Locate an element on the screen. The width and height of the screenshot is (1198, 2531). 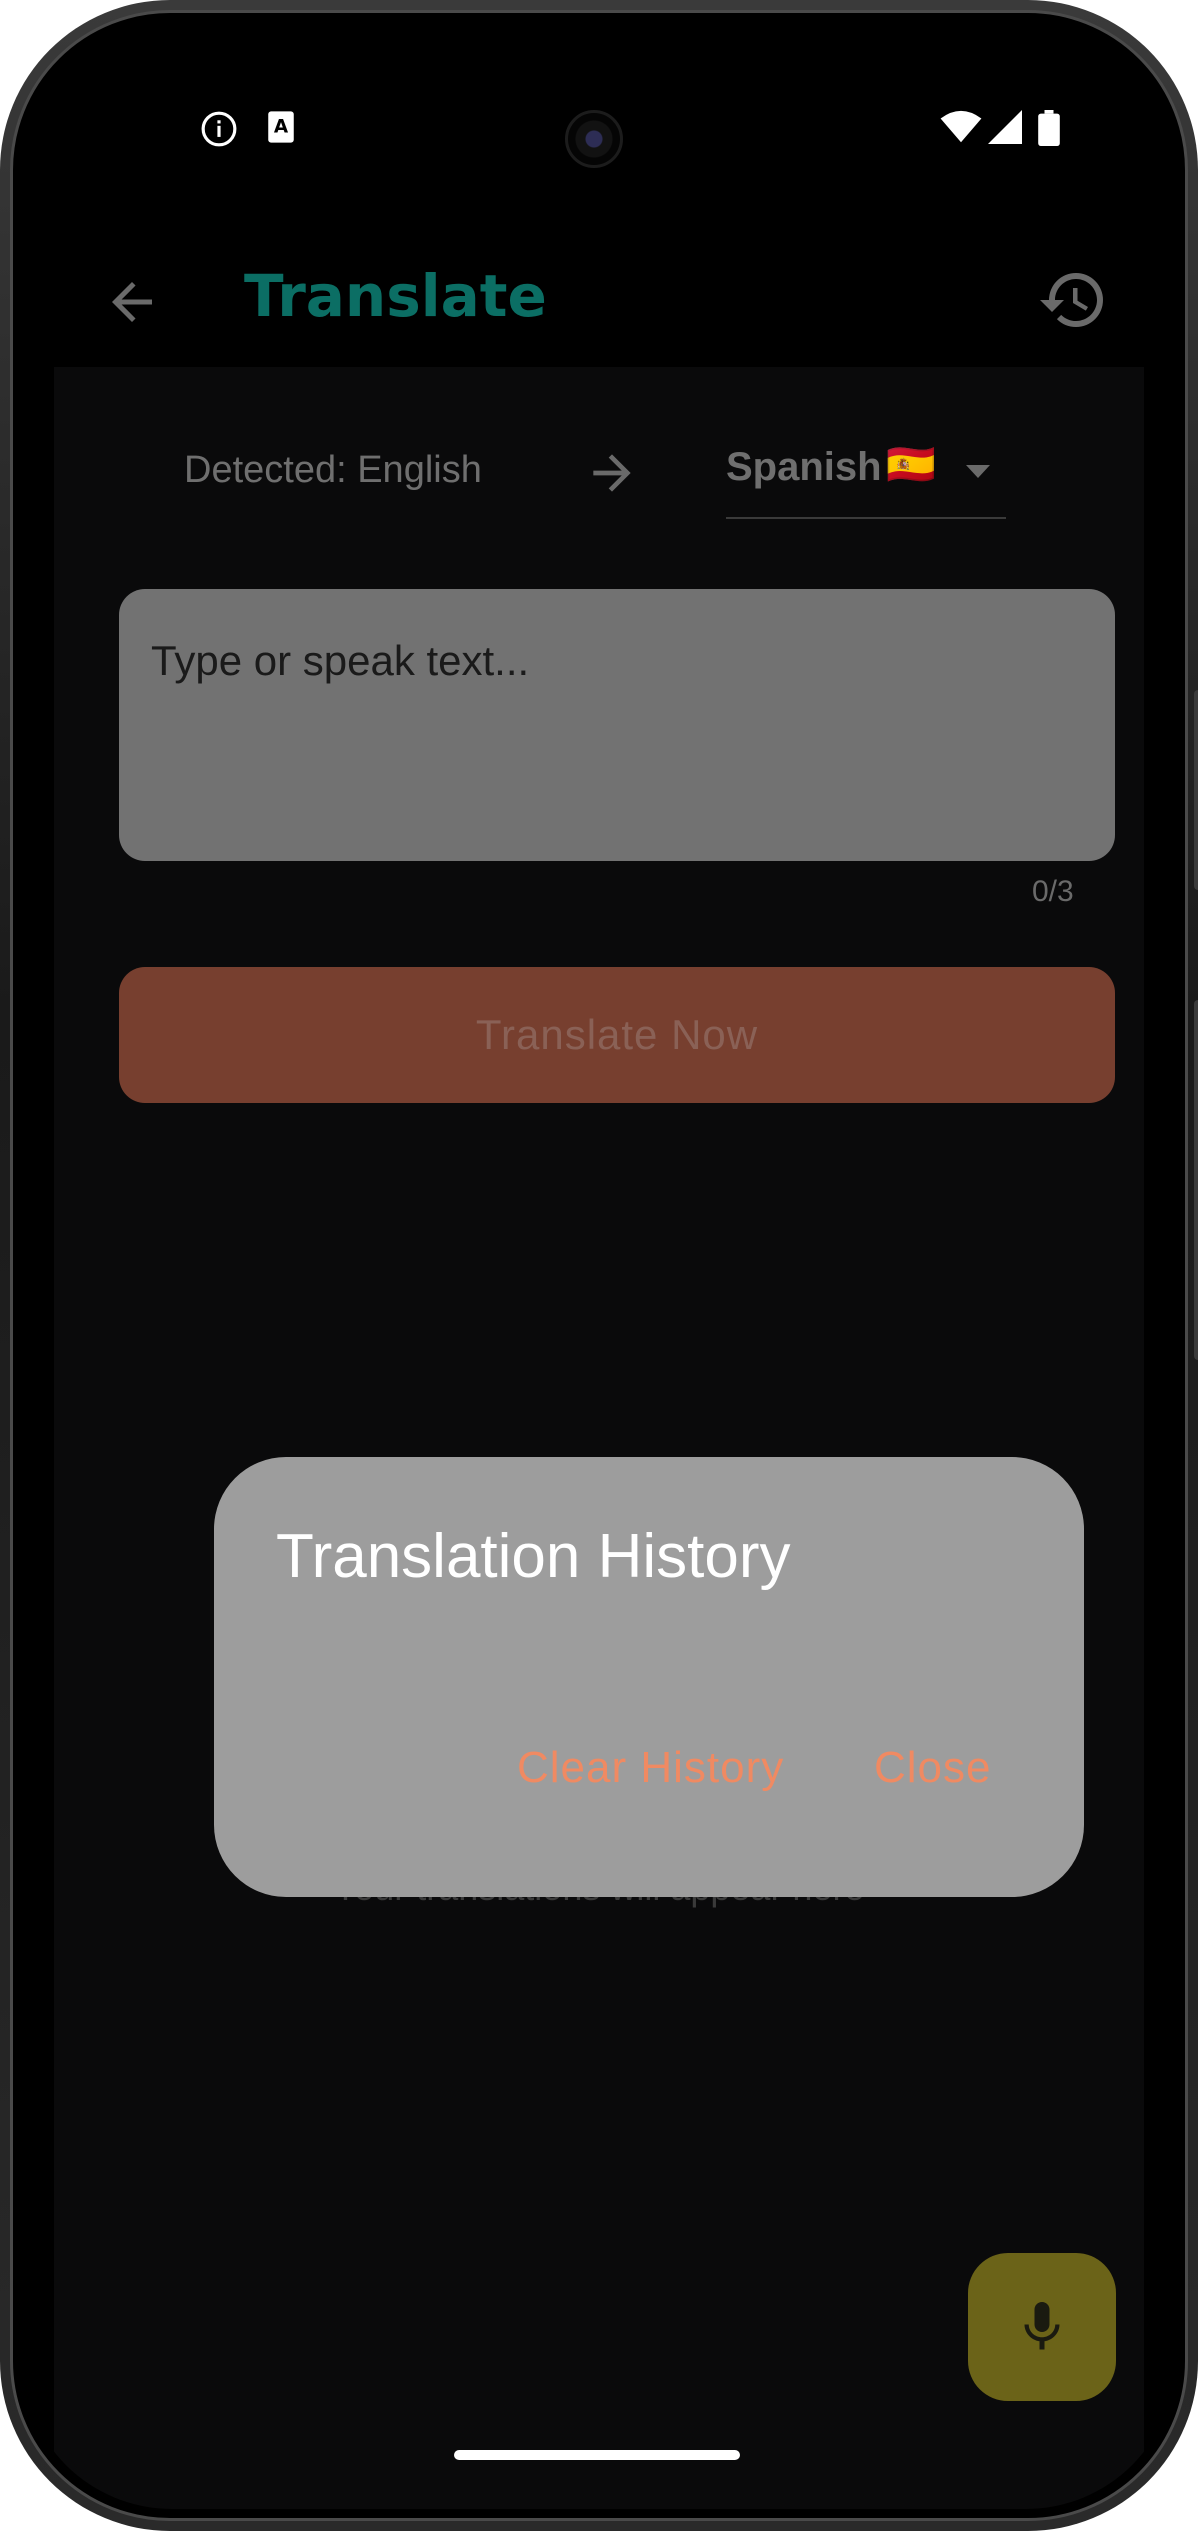
translate-now-label: Translate Now is located at coordinates (617, 1034).